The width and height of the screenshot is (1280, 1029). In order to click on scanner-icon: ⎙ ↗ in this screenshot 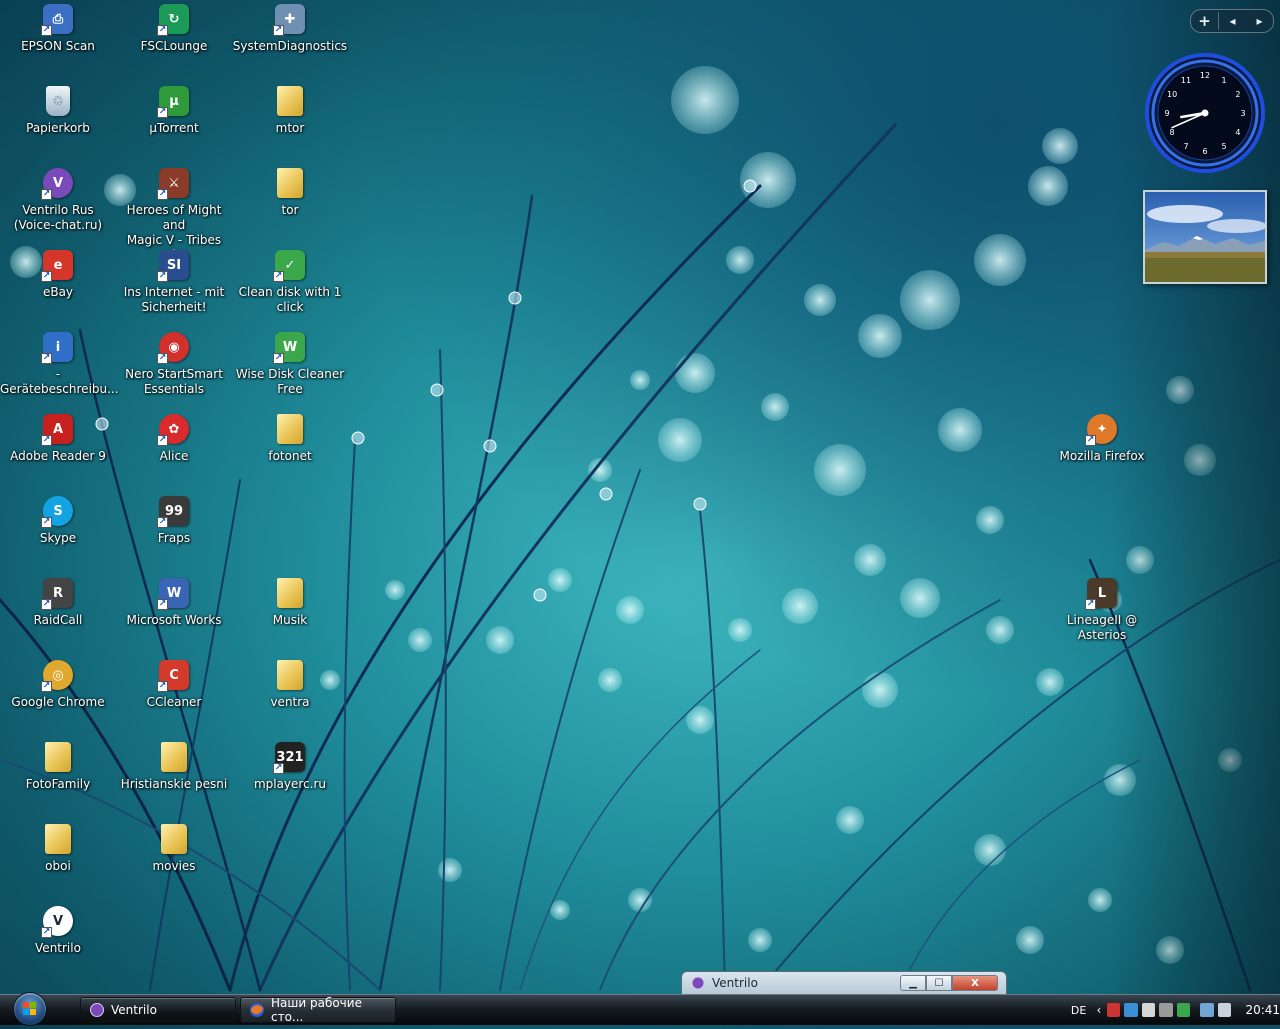, I will do `click(58, 19)`.